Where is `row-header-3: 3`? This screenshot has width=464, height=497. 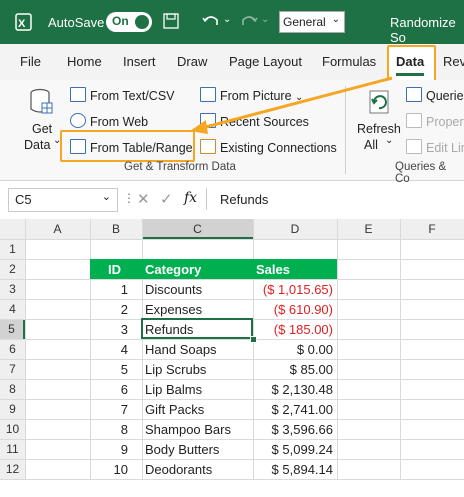 row-header-3: 3 is located at coordinates (12, 289).